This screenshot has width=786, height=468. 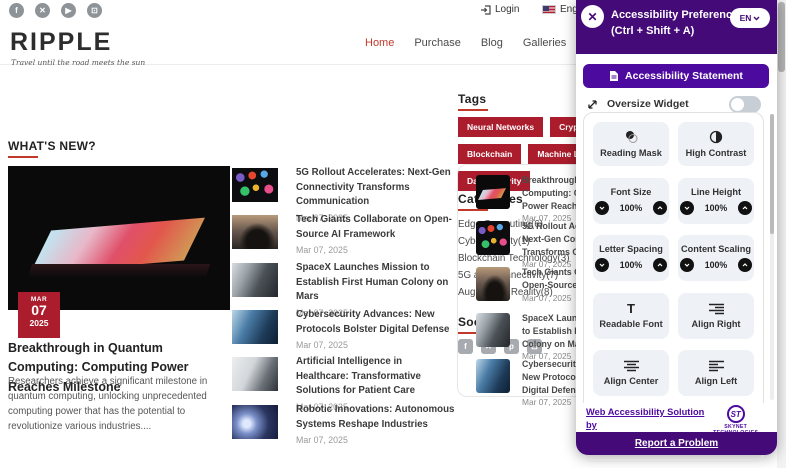 I want to click on line-height-tile: Line Height 100%, so click(x=716, y=200).